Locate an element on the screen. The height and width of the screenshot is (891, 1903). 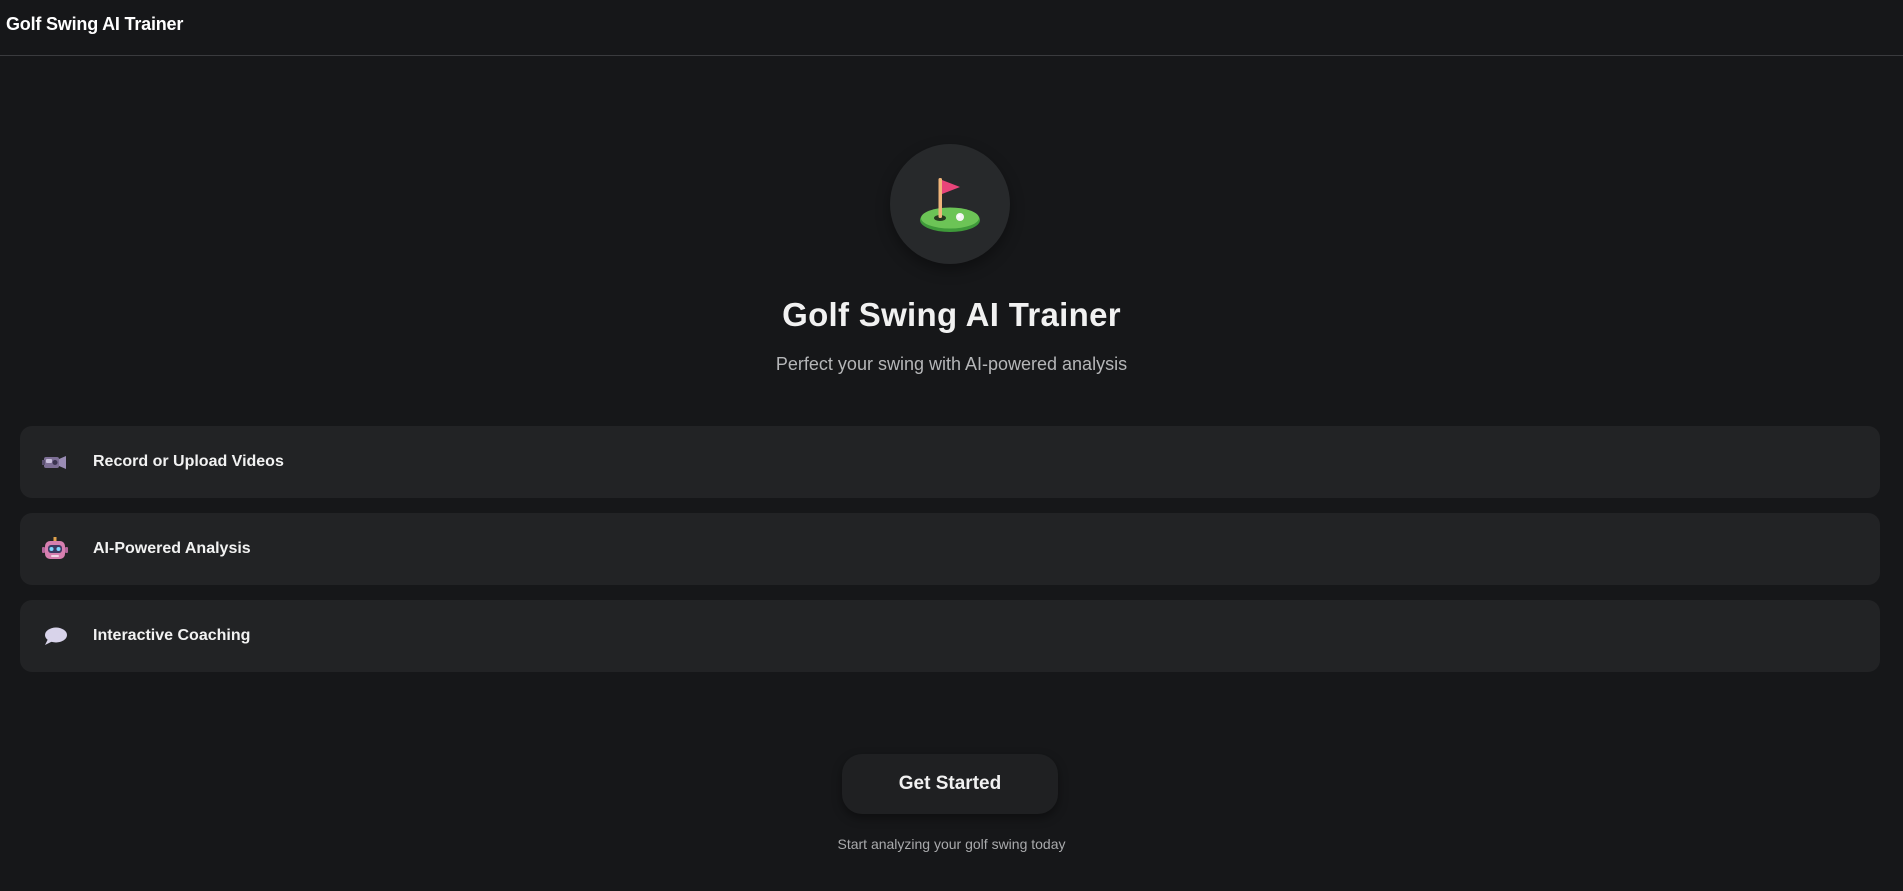
get-started-button: Get Started is located at coordinates (950, 784).